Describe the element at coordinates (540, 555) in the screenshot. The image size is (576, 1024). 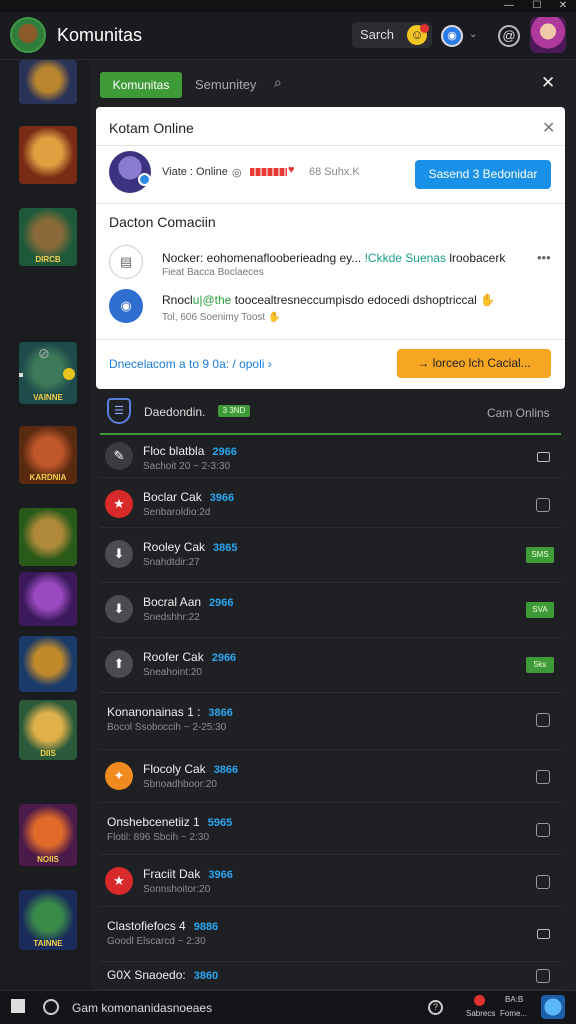
I see `status-pill: SMS` at that location.